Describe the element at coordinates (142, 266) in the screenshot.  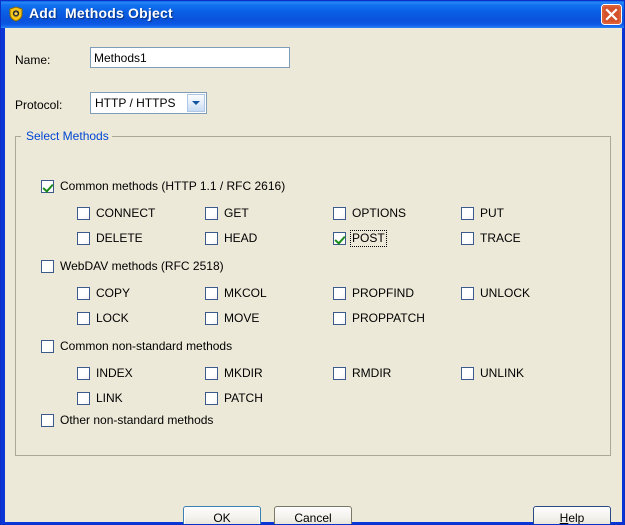
I see `checkbox-label: WebDAV methods (RFC 2518)` at that location.